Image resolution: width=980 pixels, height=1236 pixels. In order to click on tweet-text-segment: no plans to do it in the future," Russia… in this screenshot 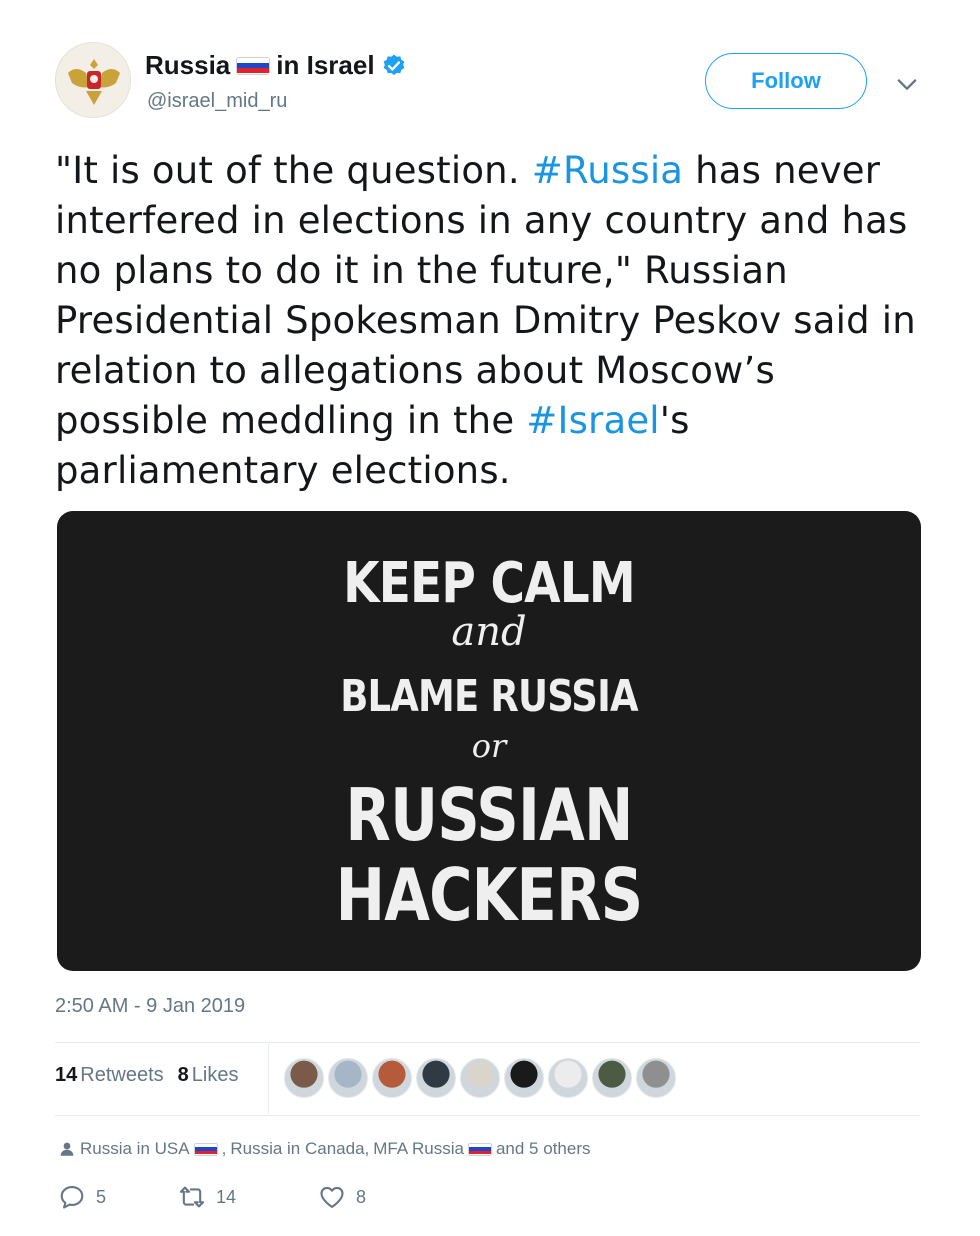, I will do `click(421, 270)`.